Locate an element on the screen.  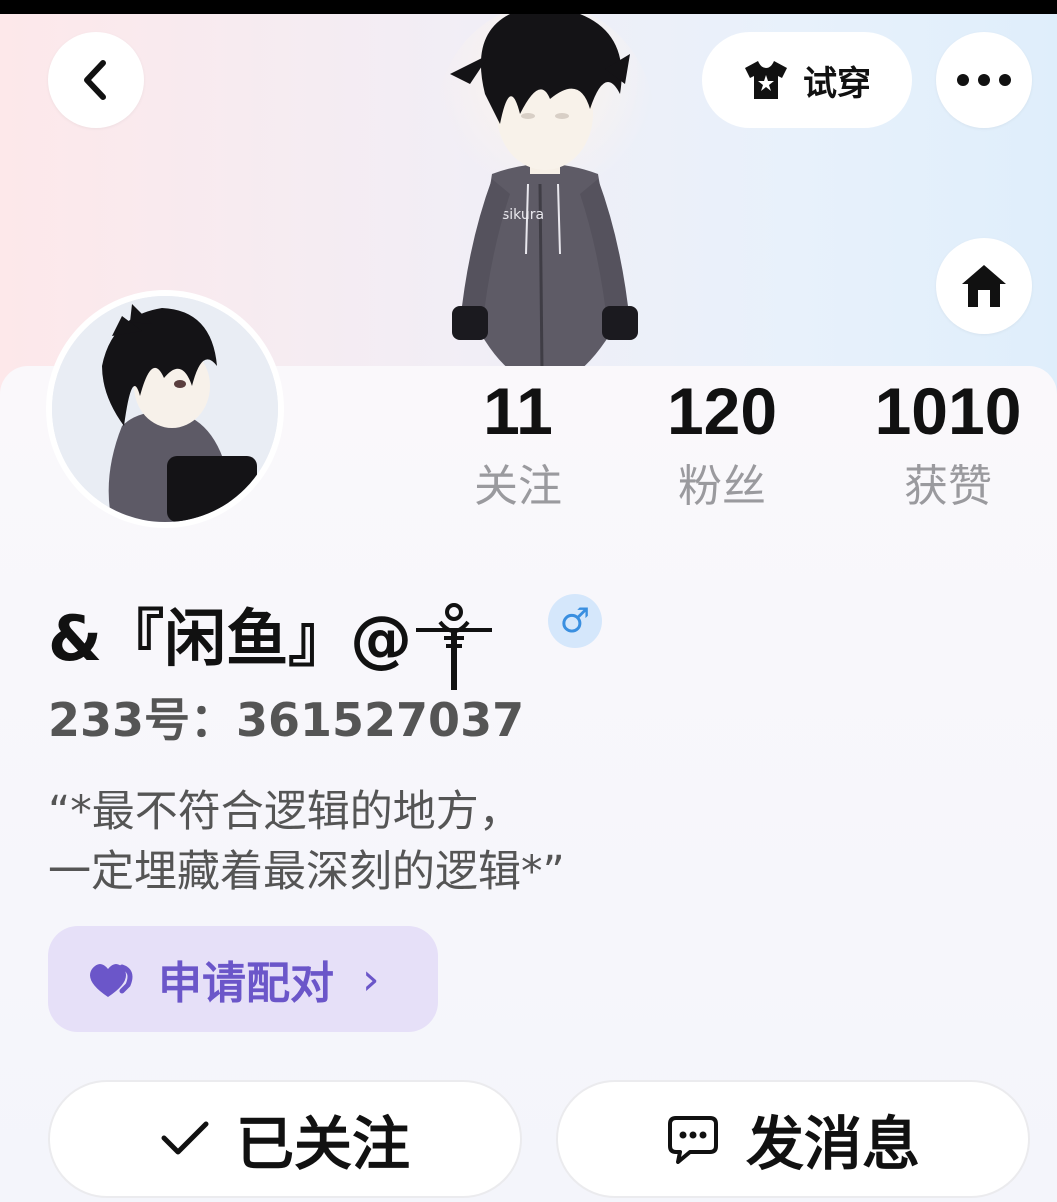
profile-avatar is located at coordinates (165, 409).